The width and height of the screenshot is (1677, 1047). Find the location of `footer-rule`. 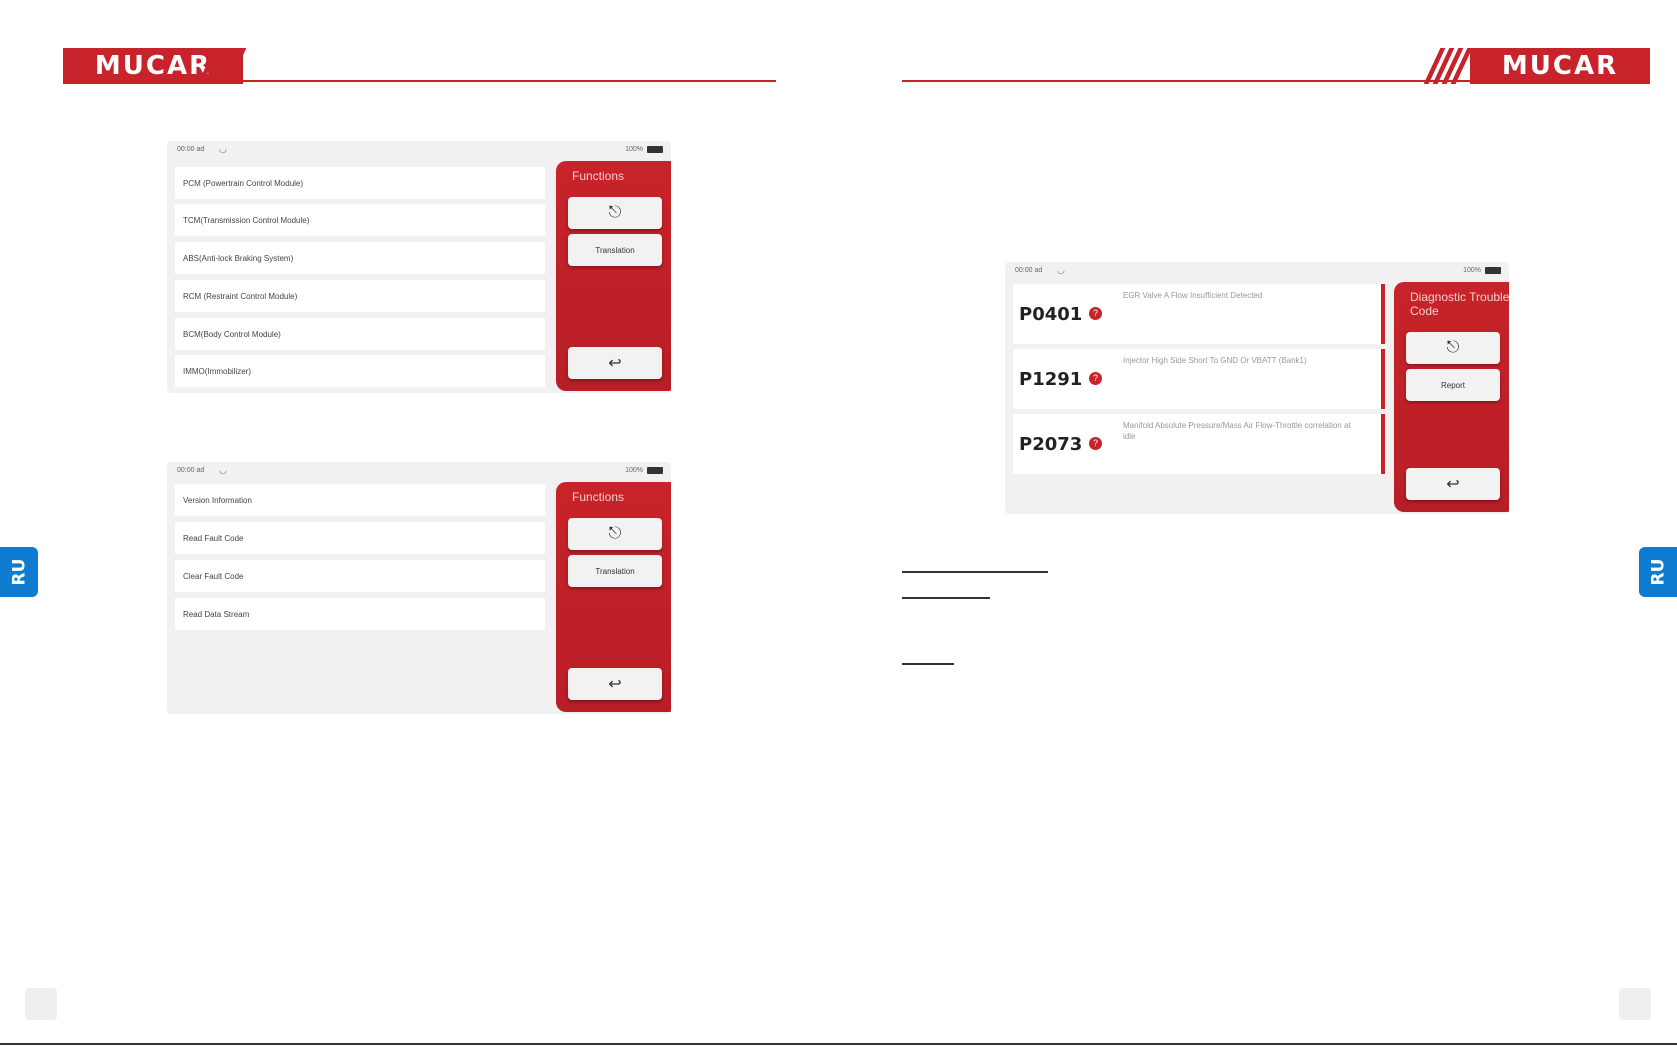

footer-rule is located at coordinates (838, 1044).